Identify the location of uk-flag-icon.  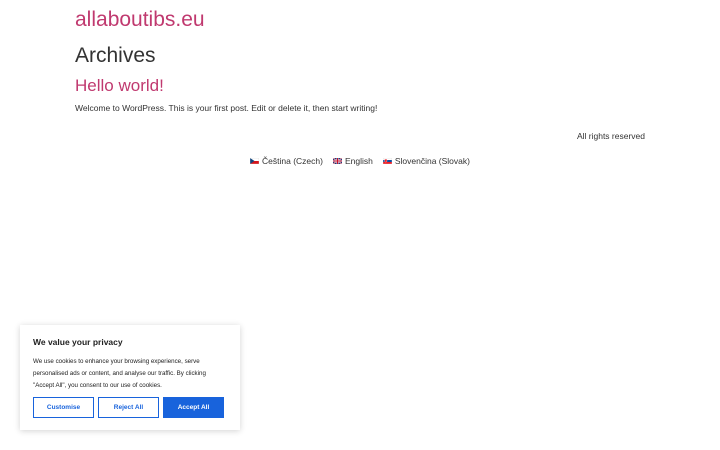
(337, 161).